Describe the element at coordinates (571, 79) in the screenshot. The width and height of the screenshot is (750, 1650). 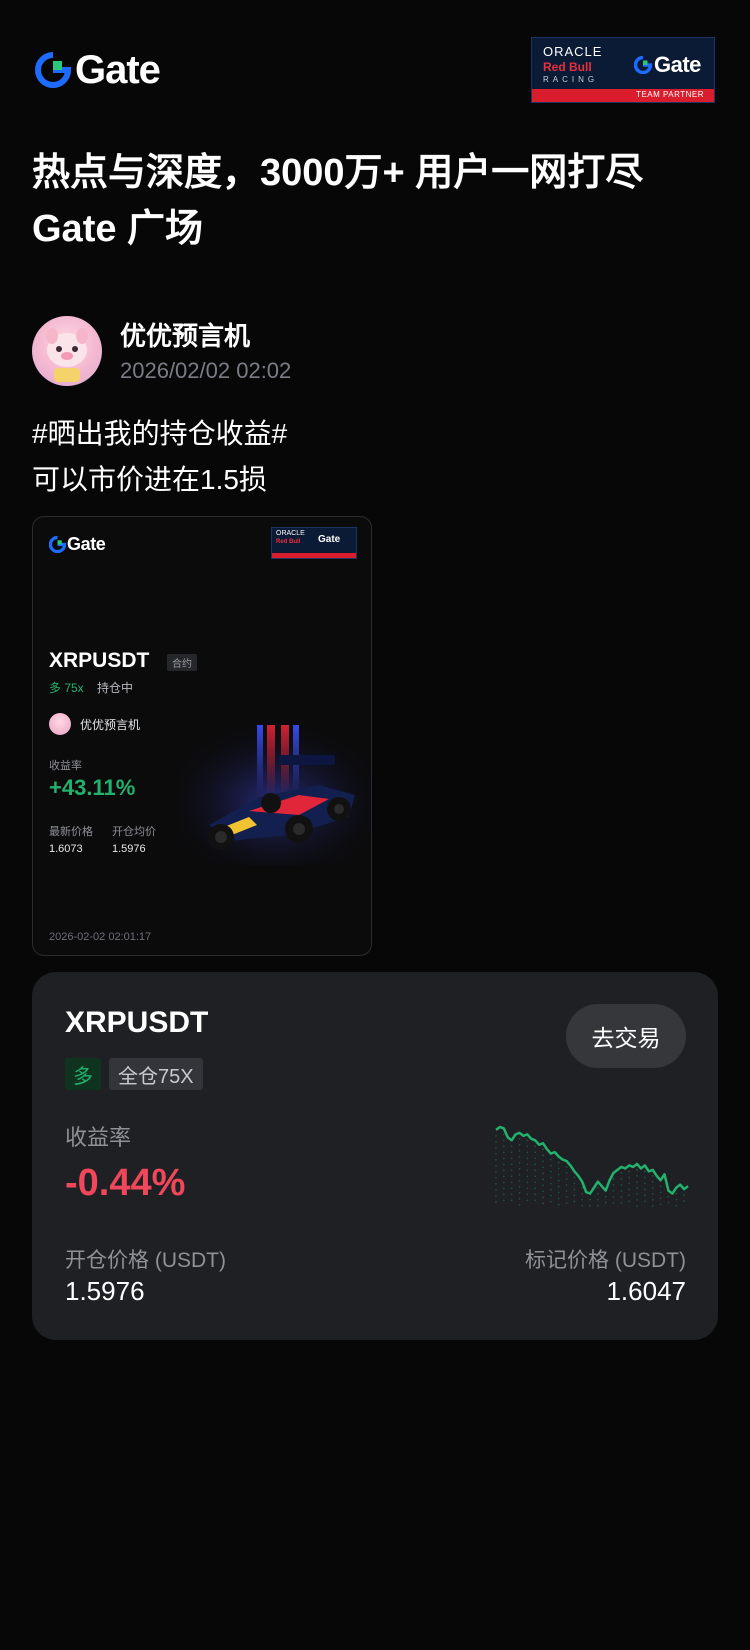
I see `partner-racing-text: RACING` at that location.